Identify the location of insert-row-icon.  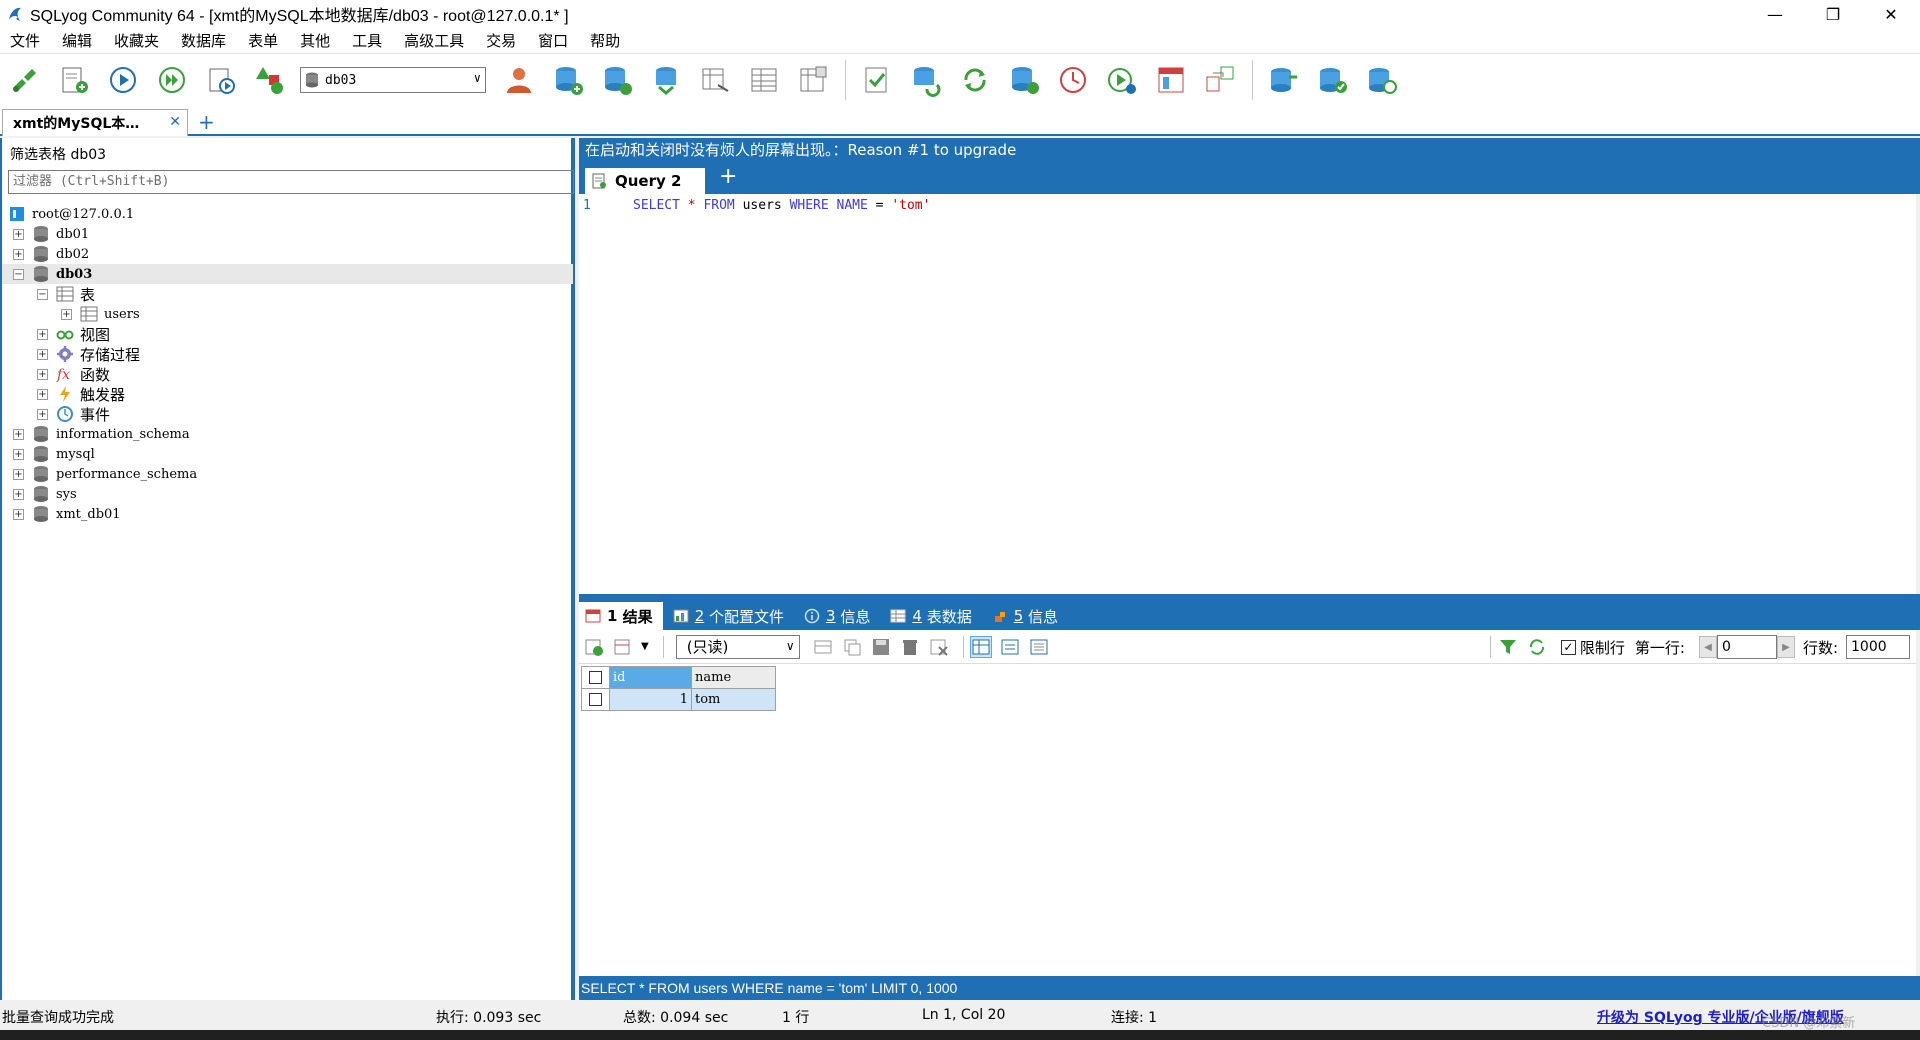
(823, 647).